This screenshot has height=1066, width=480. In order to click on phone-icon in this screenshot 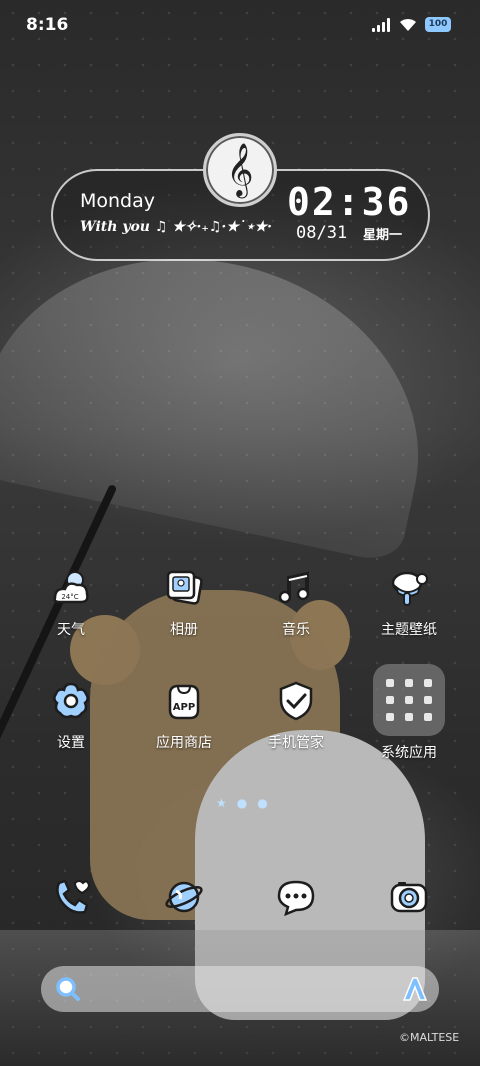, I will do `click(71, 897)`.